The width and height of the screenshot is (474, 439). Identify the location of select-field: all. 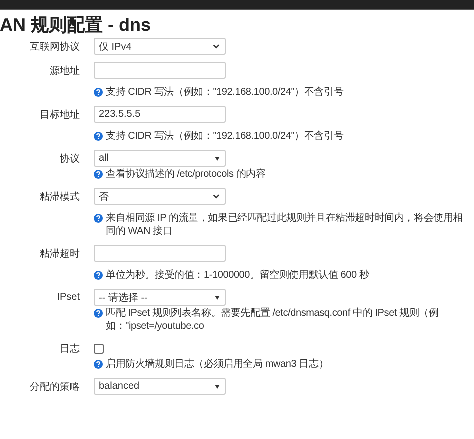
(160, 158).